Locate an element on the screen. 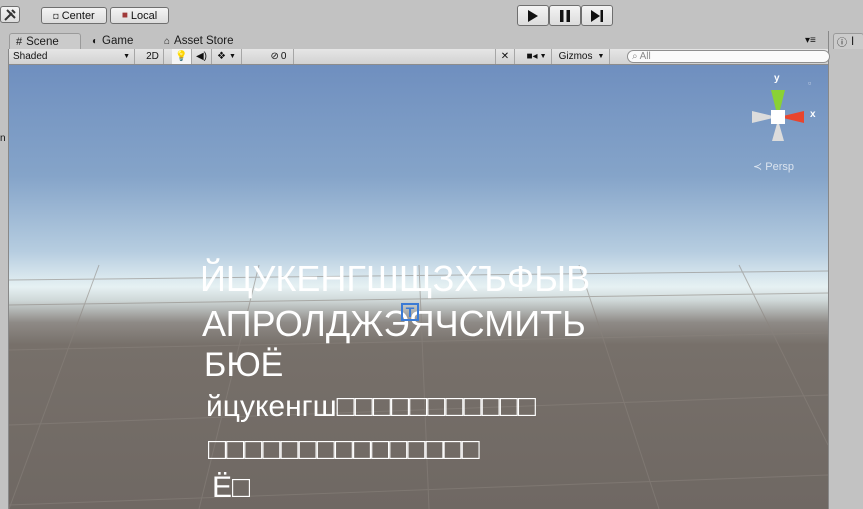 Image resolution: width=863 pixels, height=509 pixels. gizmo-y-label: y is located at coordinates (777, 78).